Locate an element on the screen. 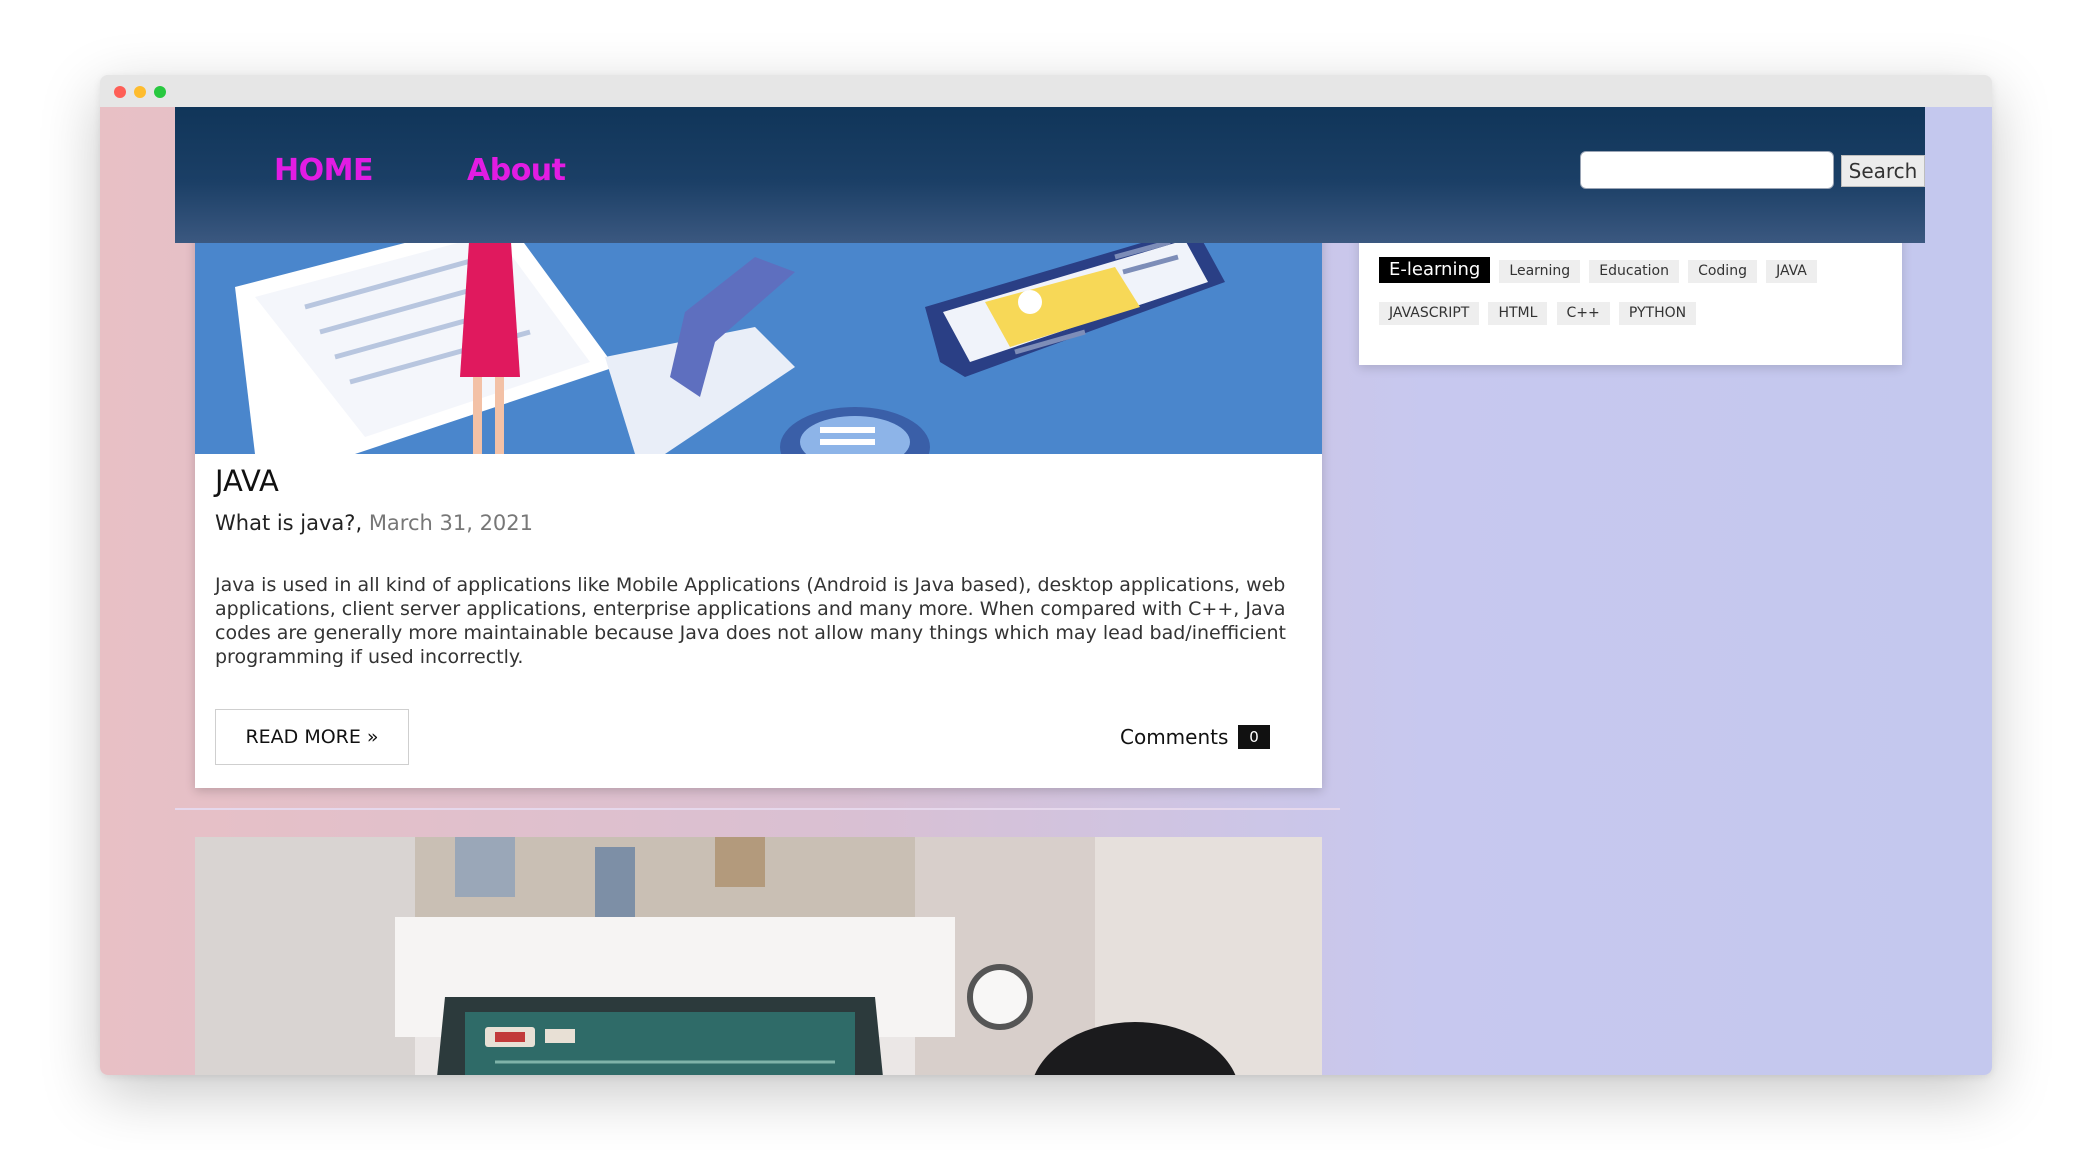 This screenshot has height=1150, width=2093. post-title: JAVA is located at coordinates (247, 481).